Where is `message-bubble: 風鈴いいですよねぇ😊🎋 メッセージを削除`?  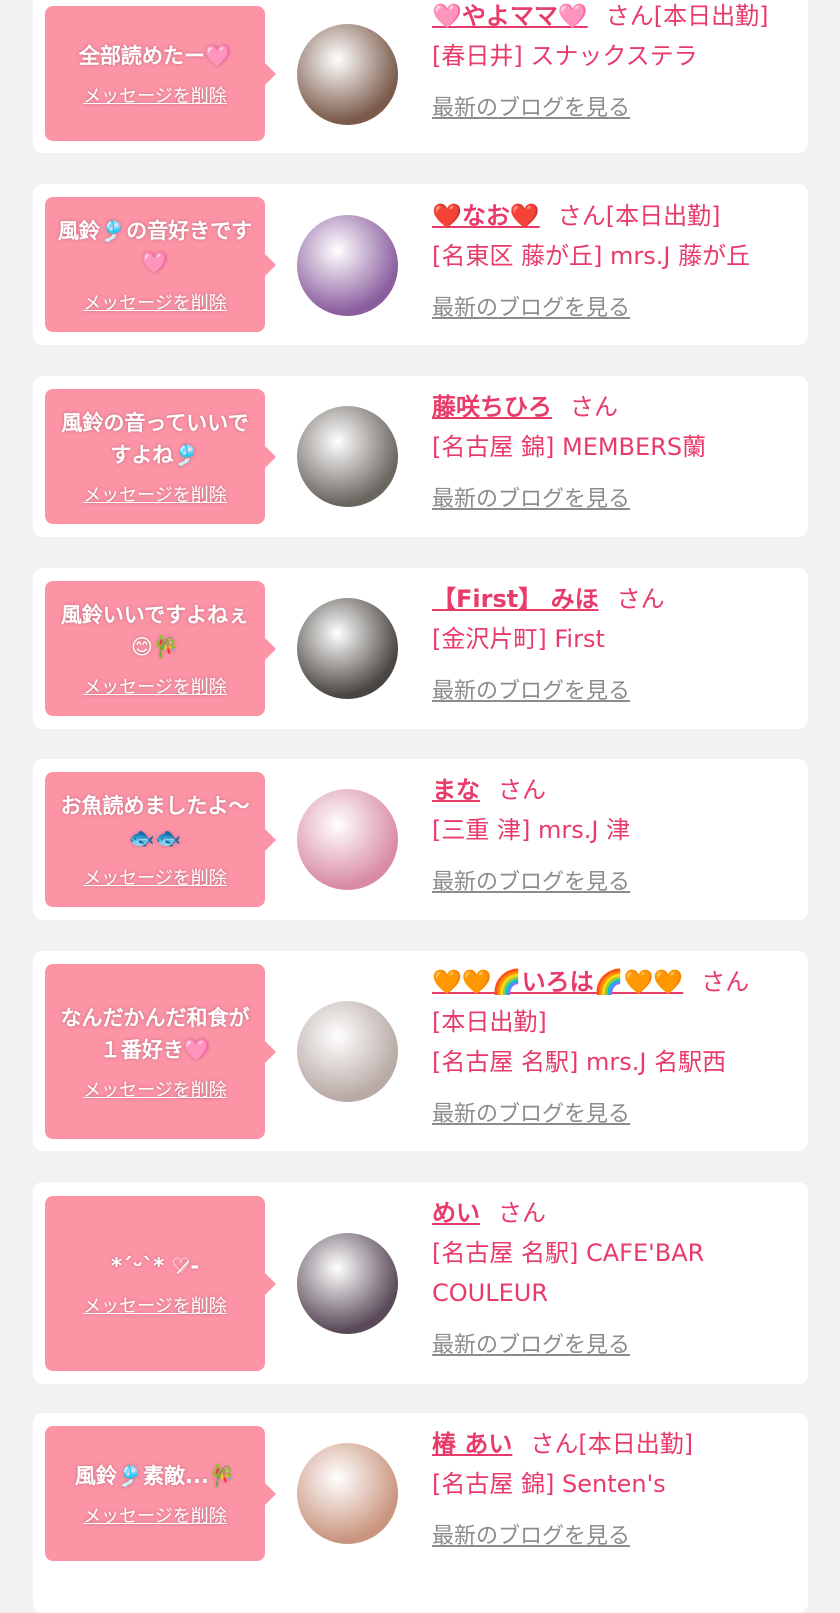
message-bubble: 風鈴いいですよねぇ😊🎋 メッセージを削除 is located at coordinates (160, 648).